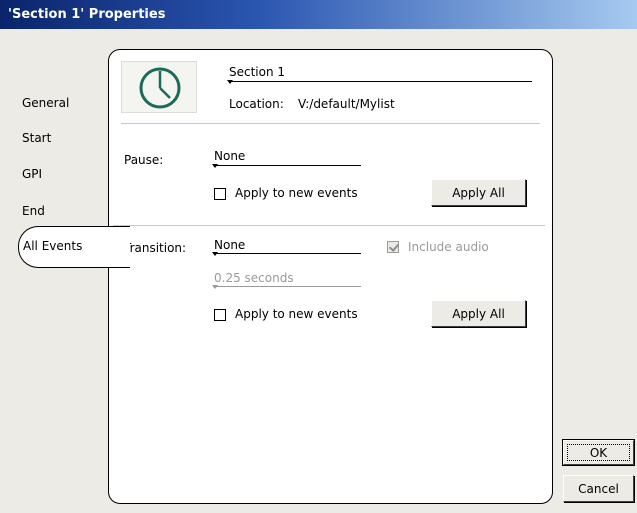 This screenshot has height=513, width=637. I want to click on nav-item-start: Start, so click(36, 138).